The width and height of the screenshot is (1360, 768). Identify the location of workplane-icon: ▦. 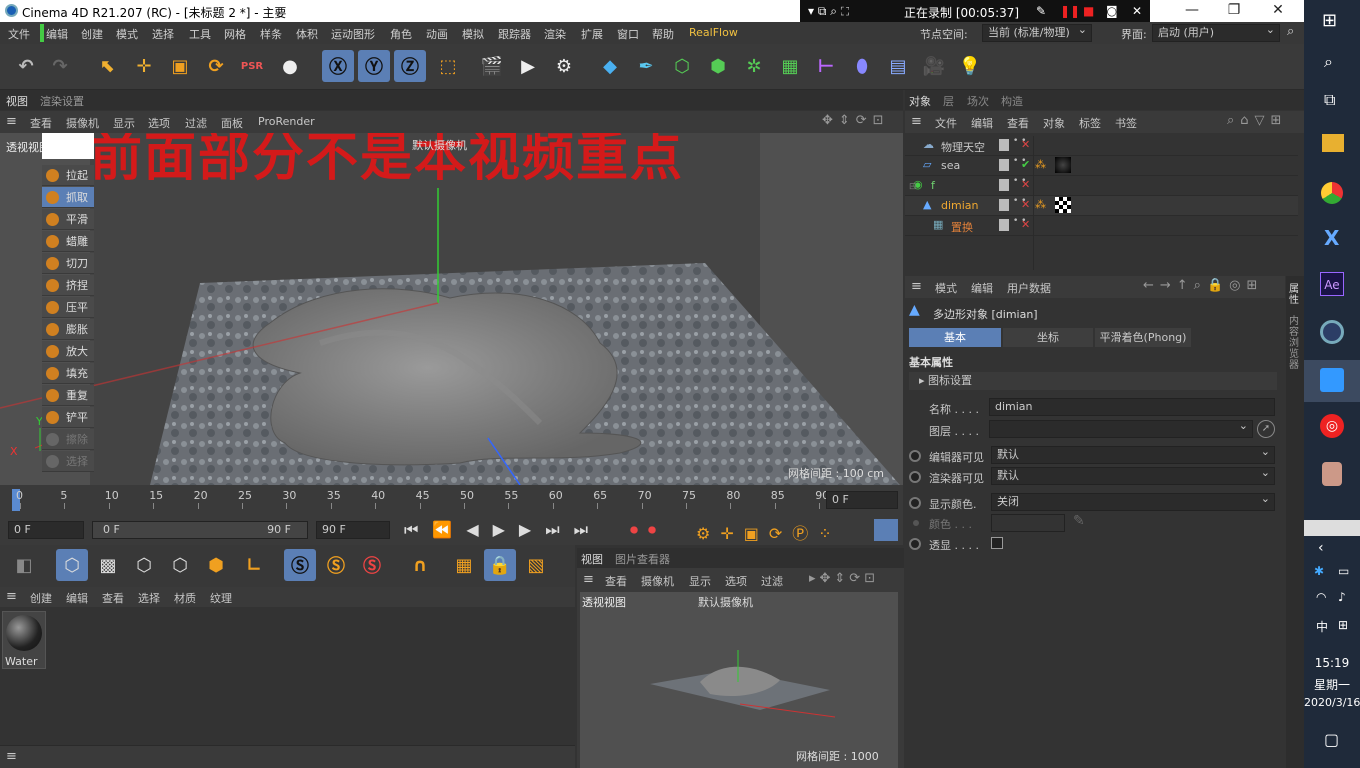
(464, 565).